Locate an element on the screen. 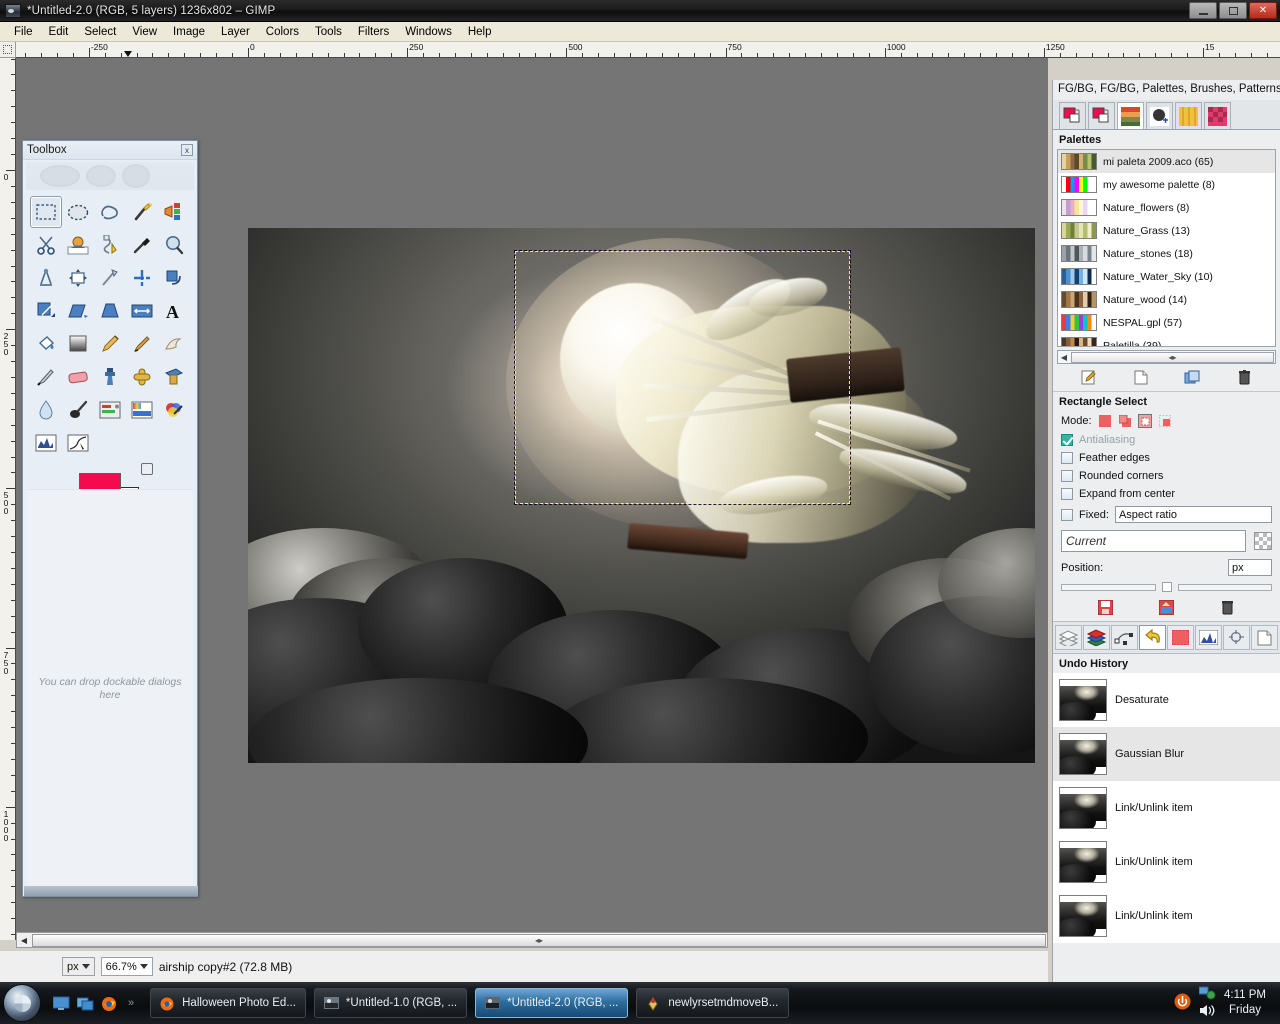 Image resolution: width=1280 pixels, height=1024 pixels. menu-layer: Layer is located at coordinates (235, 32).